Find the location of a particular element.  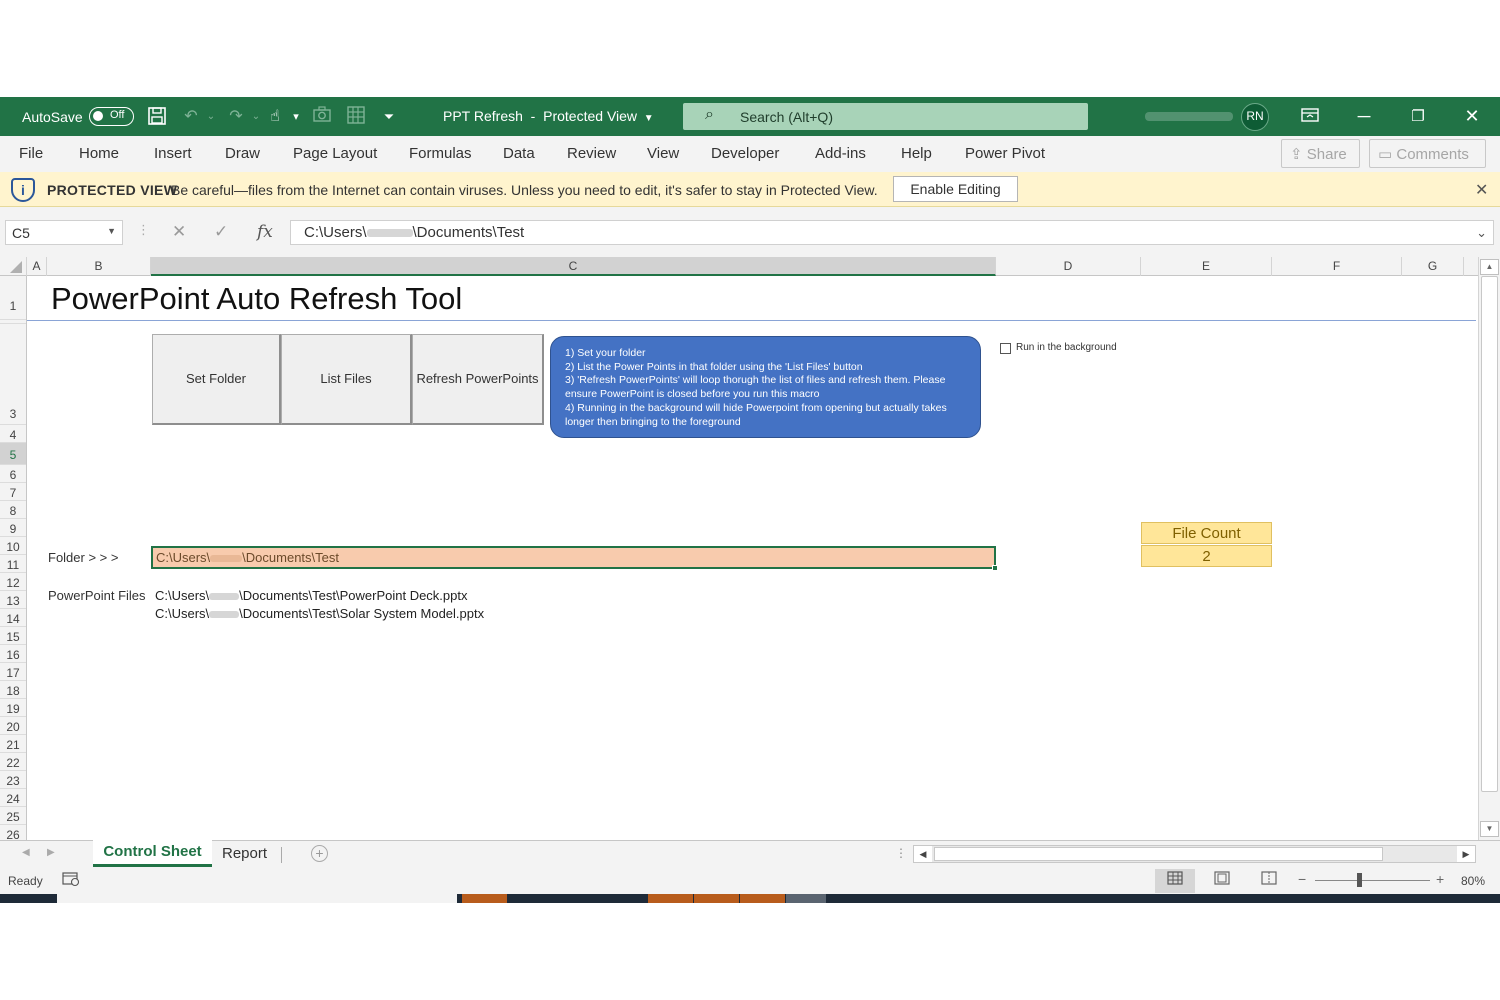

name-box: C5 ▼ is located at coordinates (64, 232).